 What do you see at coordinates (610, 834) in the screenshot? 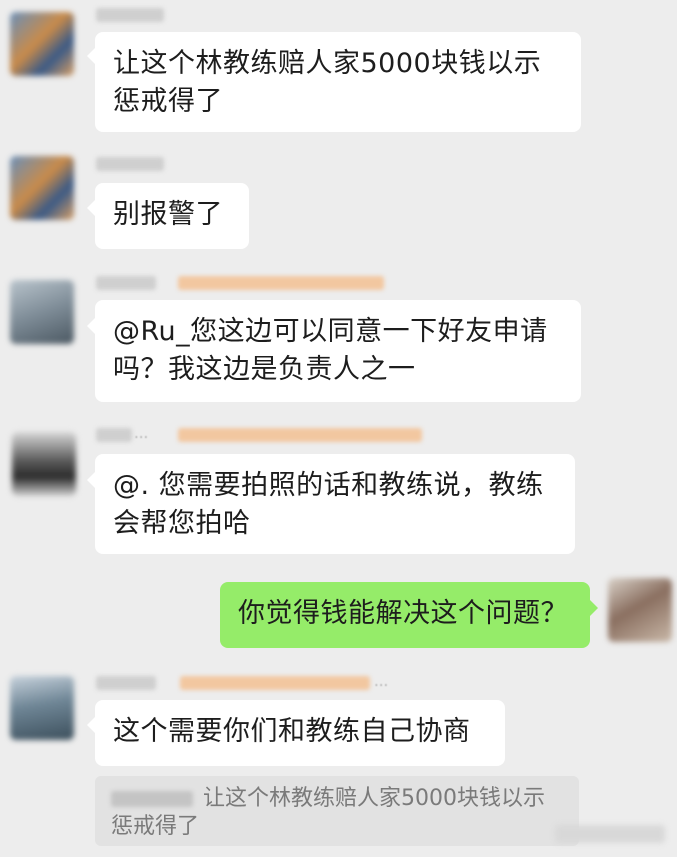
I see `watermark` at bounding box center [610, 834].